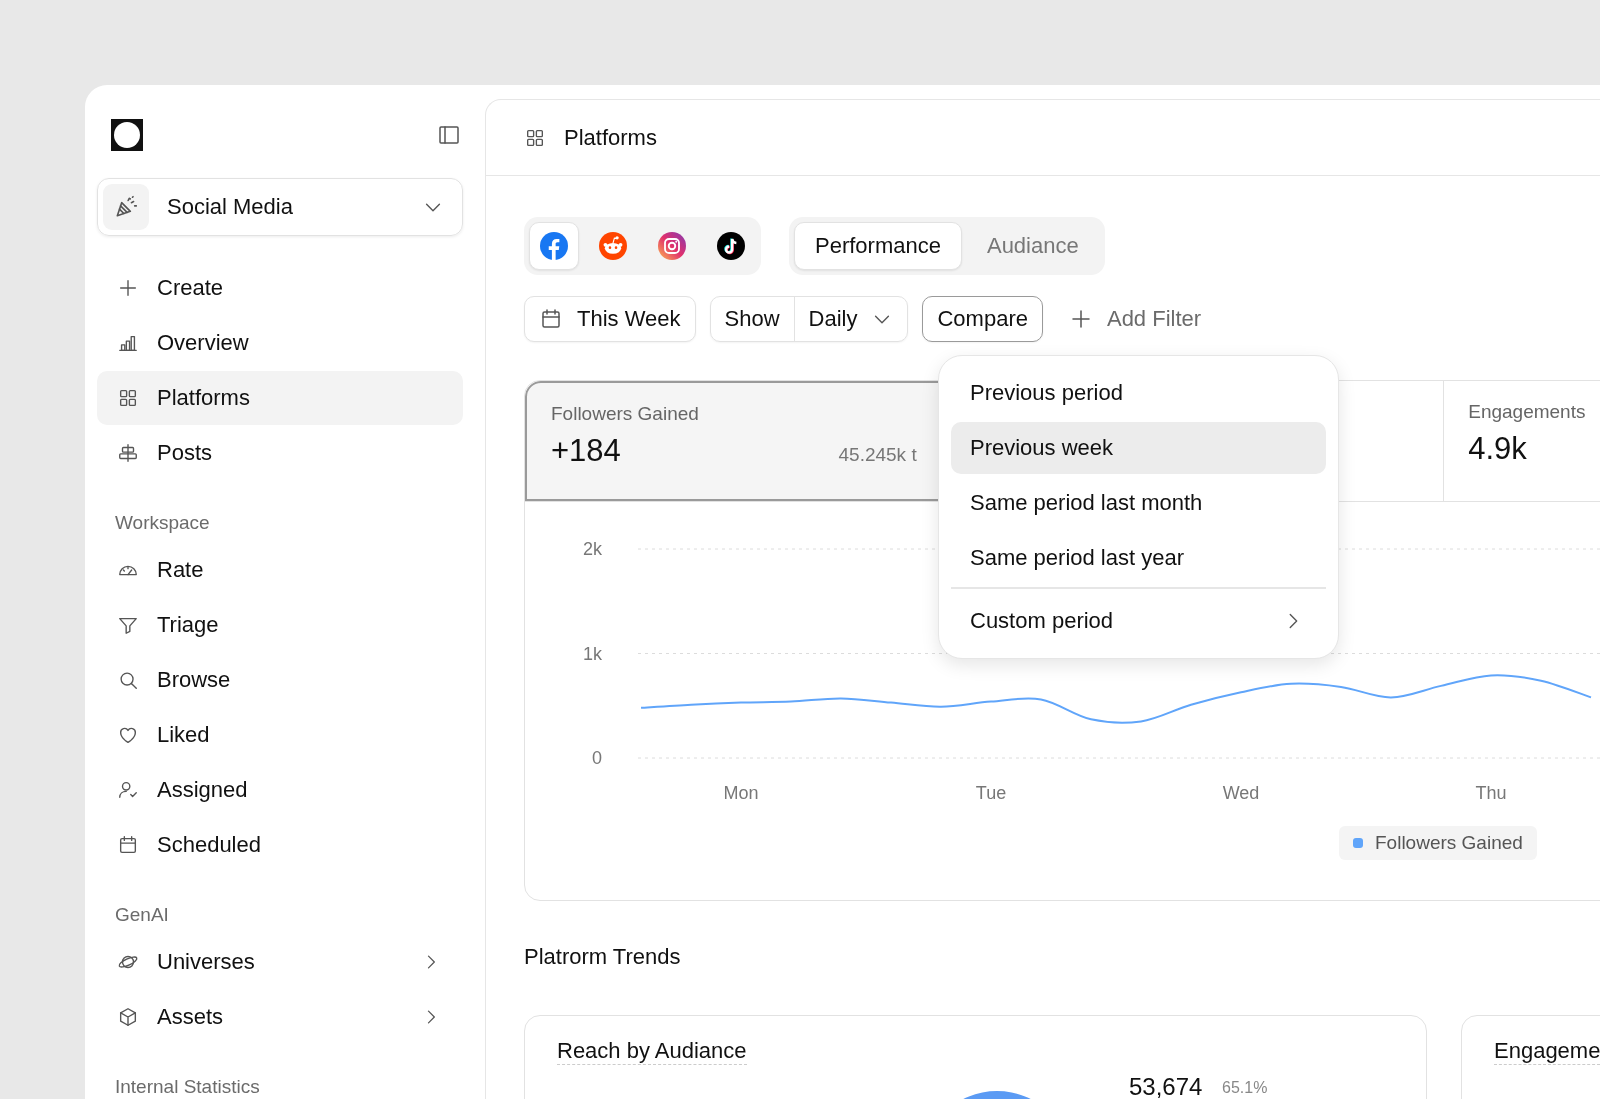 This screenshot has width=1600, height=1099. What do you see at coordinates (1491, 793) in the screenshot?
I see `axis-label: Thu` at bounding box center [1491, 793].